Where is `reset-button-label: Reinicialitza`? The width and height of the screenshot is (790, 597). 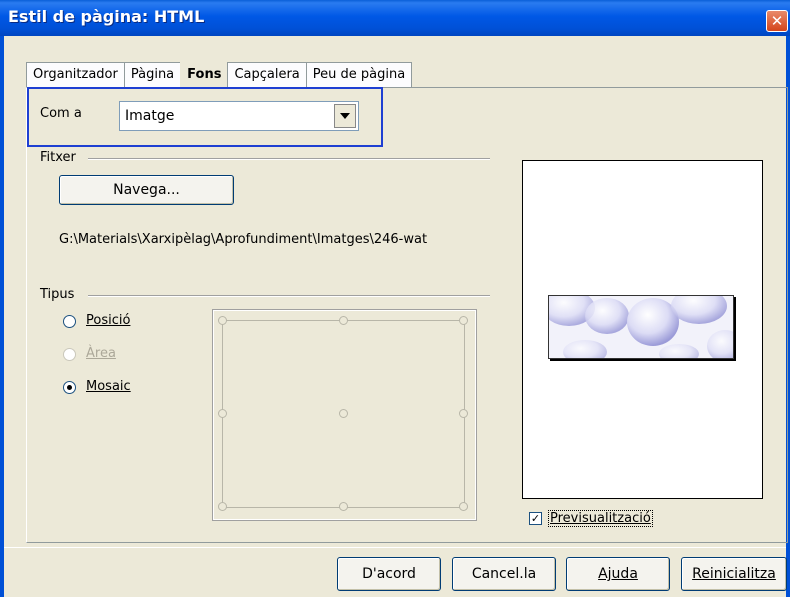
reset-button-label: Reinicialitza is located at coordinates (734, 574).